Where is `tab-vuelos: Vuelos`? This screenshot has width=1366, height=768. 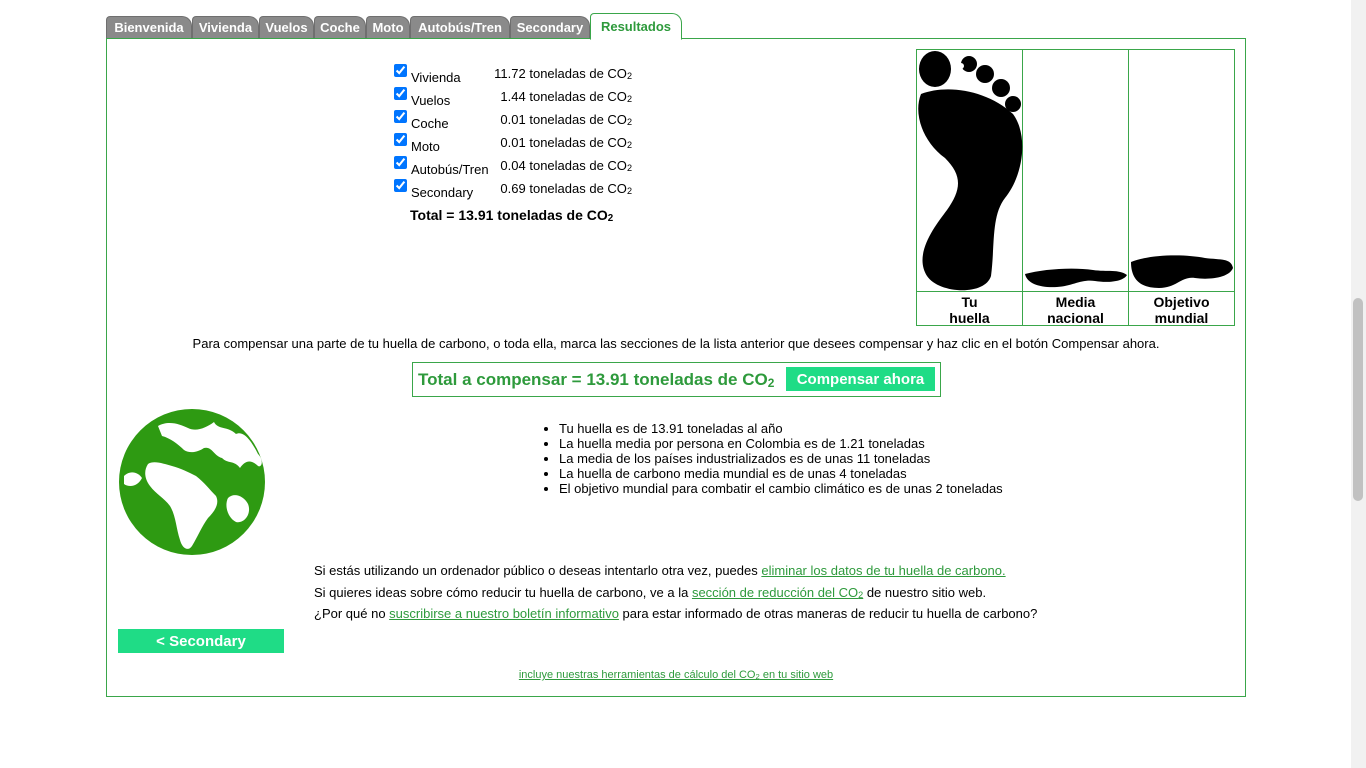 tab-vuelos: Vuelos is located at coordinates (286, 27).